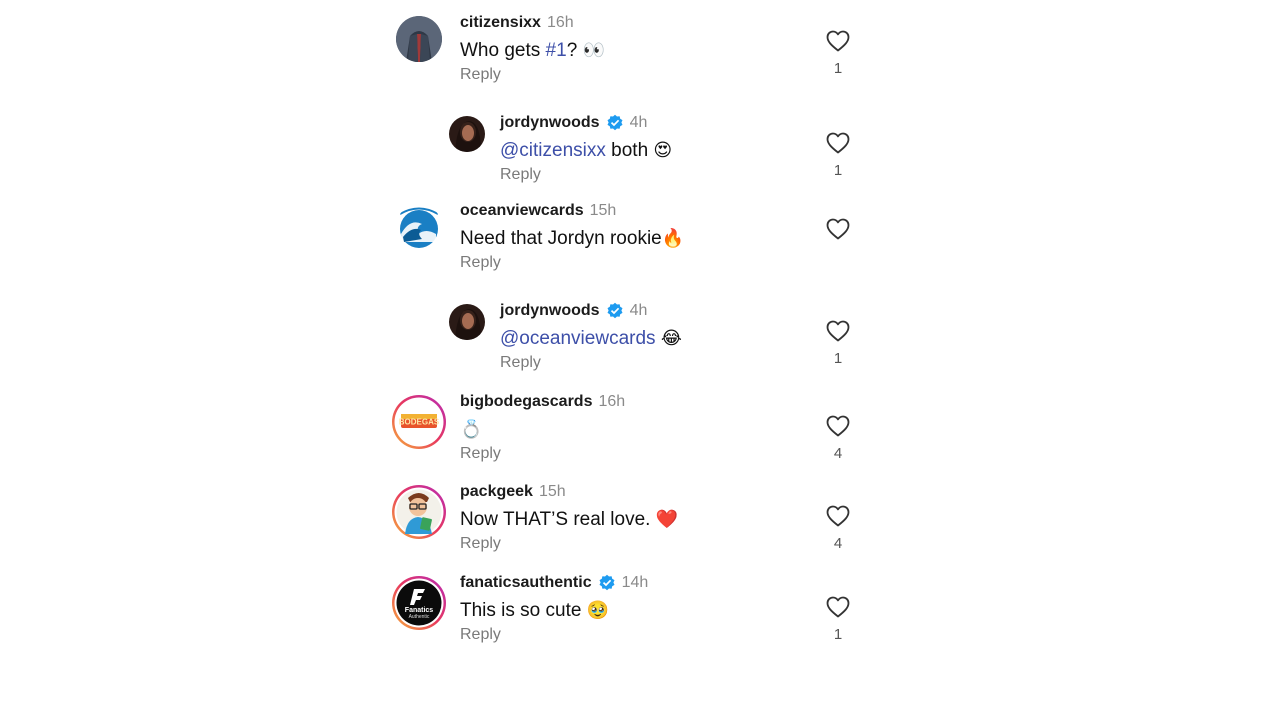 The height and width of the screenshot is (720, 1280). I want to click on fire-emoji: 🔥, so click(673, 238).